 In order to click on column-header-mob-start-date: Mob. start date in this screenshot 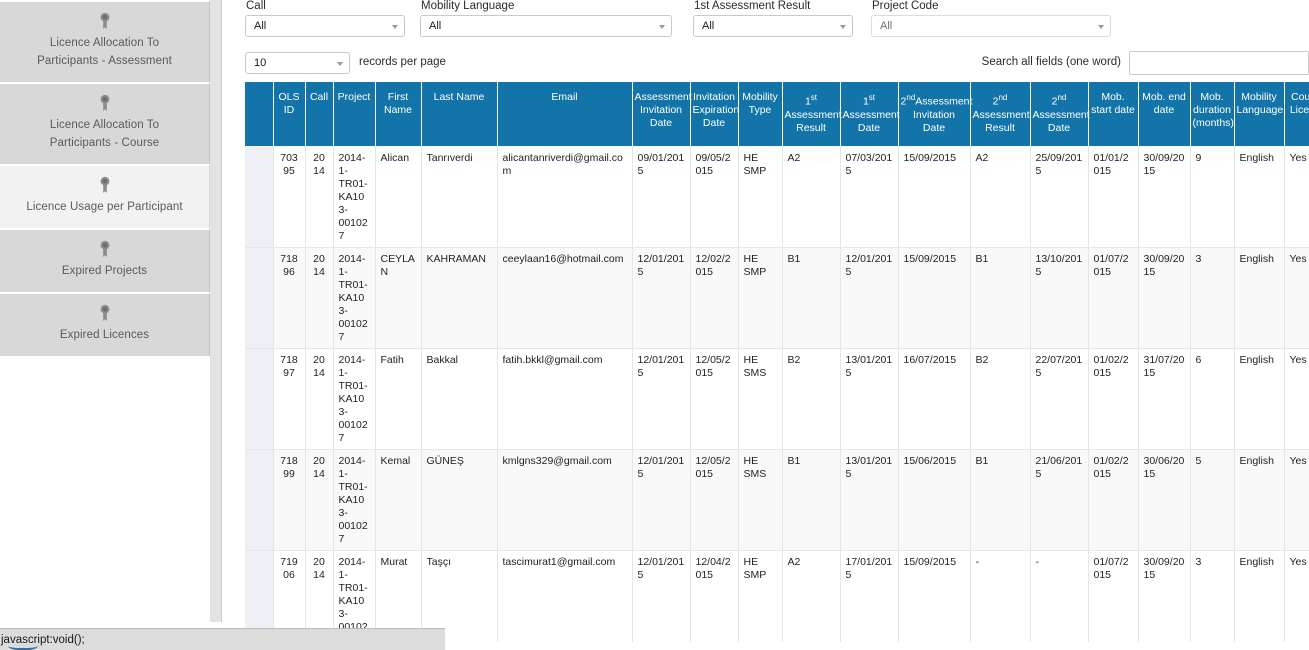, I will do `click(1113, 114)`.